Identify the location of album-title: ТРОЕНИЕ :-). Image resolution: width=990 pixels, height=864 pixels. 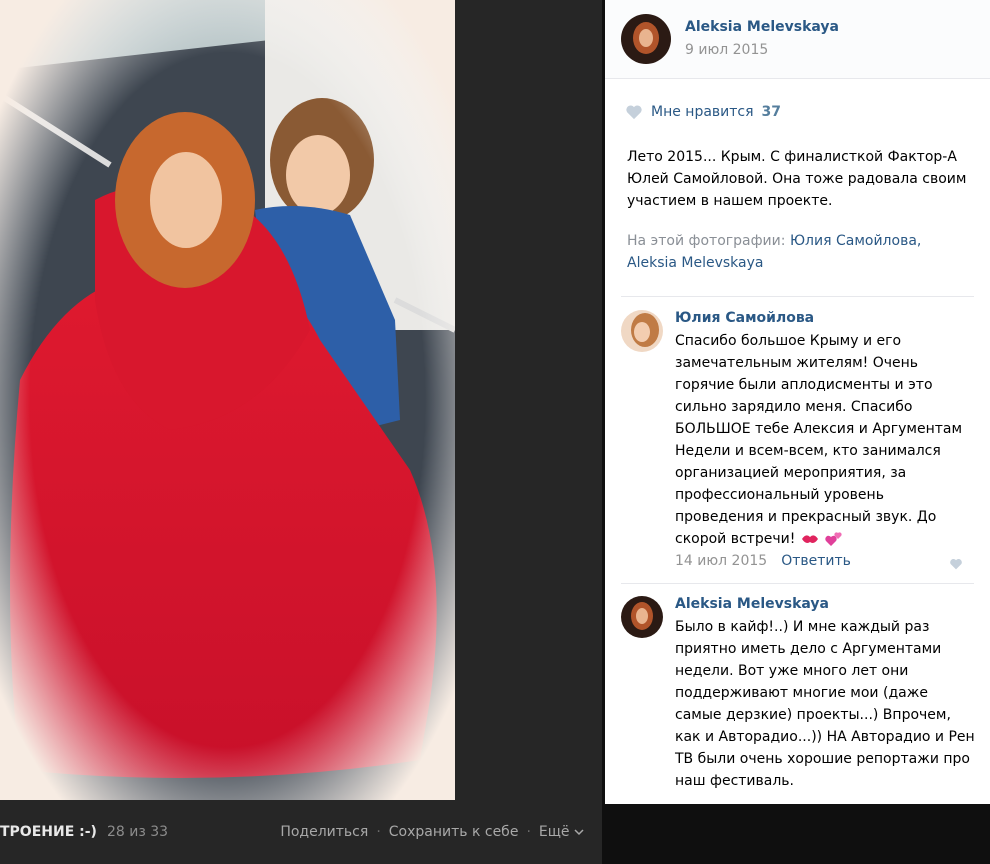
(48, 832).